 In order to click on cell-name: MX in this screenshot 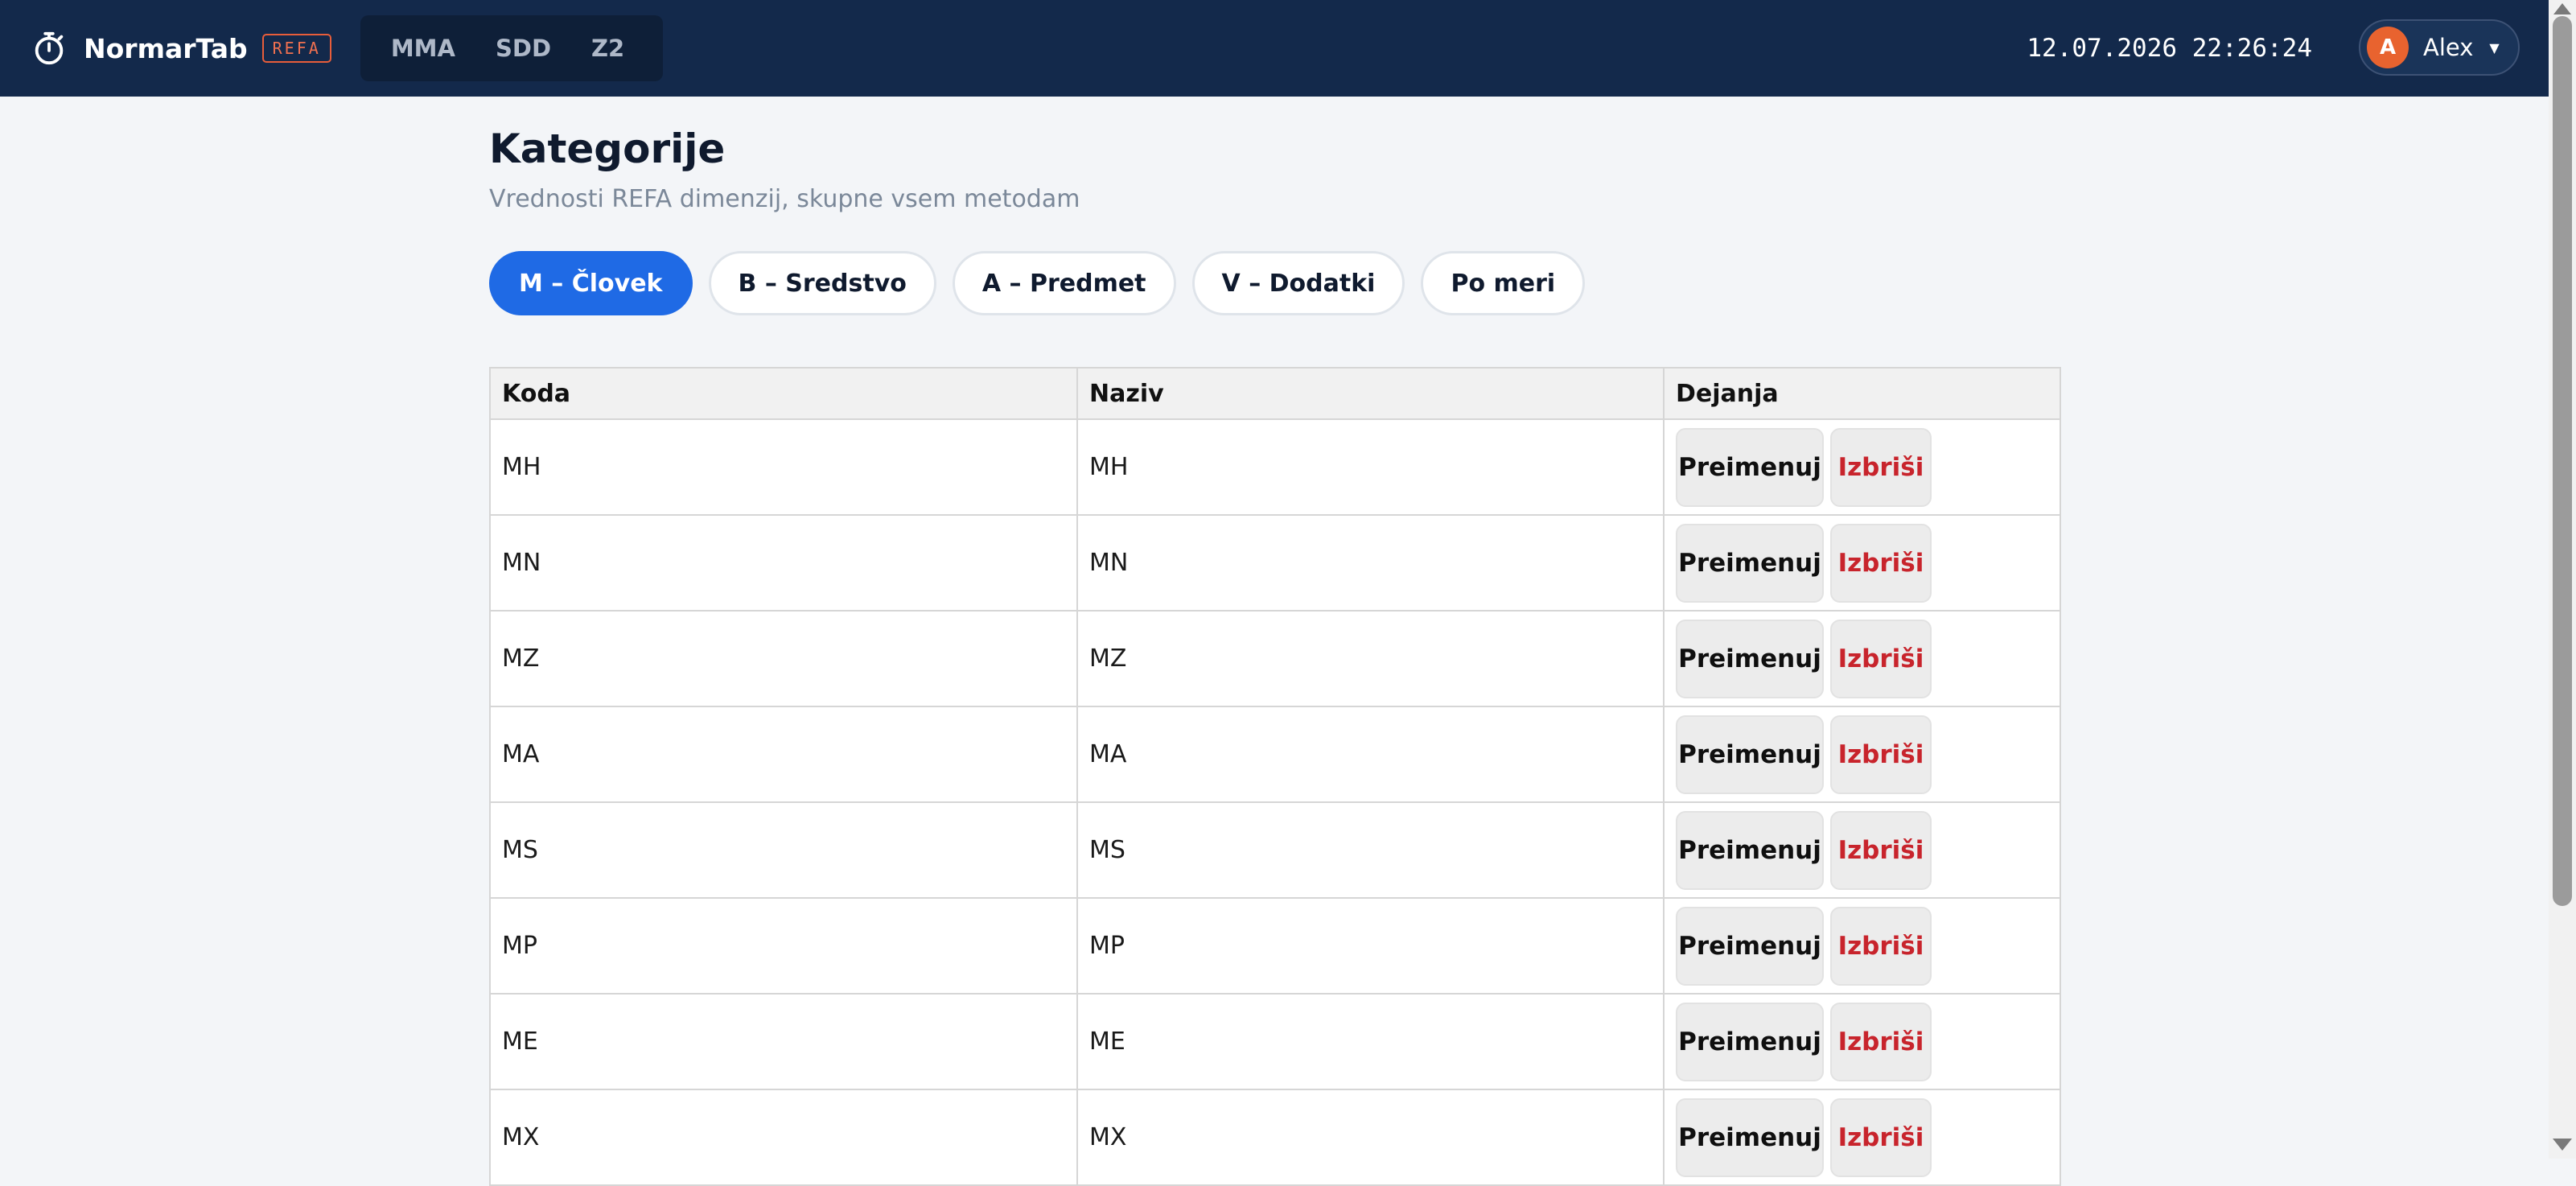, I will do `click(1370, 1137)`.